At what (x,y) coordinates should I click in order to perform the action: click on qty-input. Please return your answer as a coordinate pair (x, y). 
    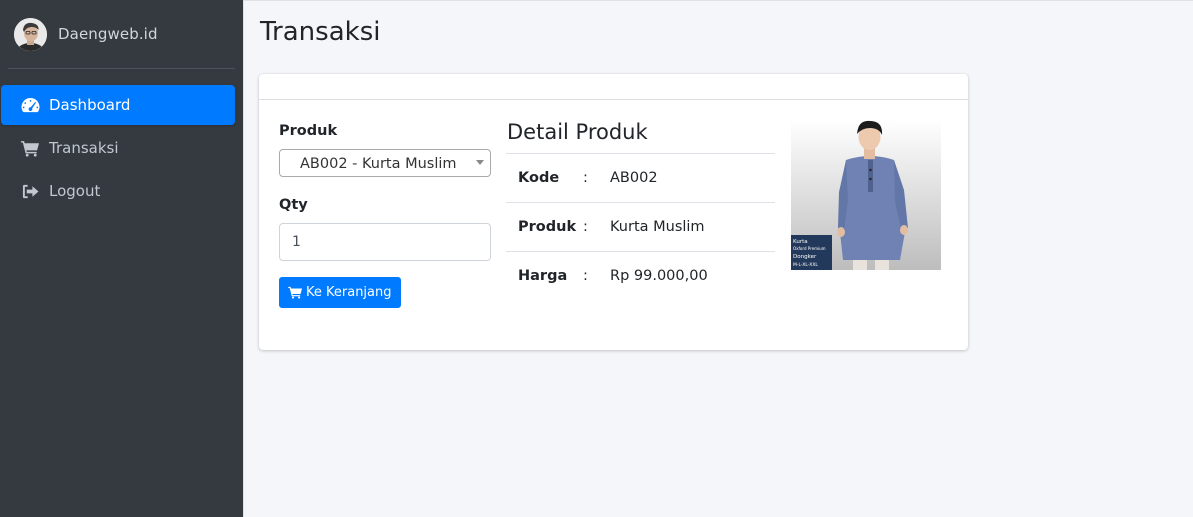
    Looking at the image, I should click on (385, 242).